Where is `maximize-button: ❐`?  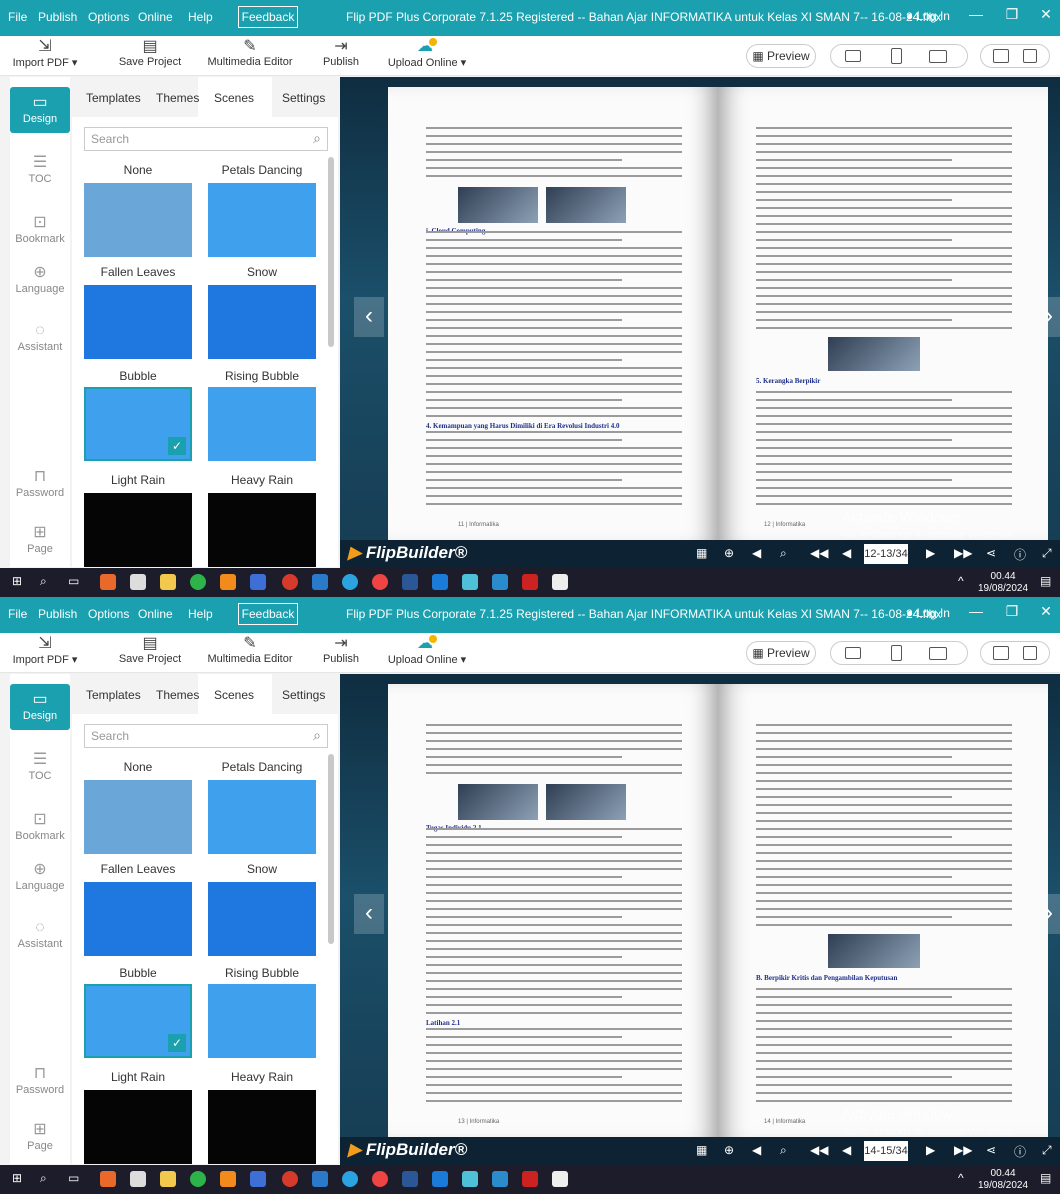 maximize-button: ❐ is located at coordinates (1012, 14).